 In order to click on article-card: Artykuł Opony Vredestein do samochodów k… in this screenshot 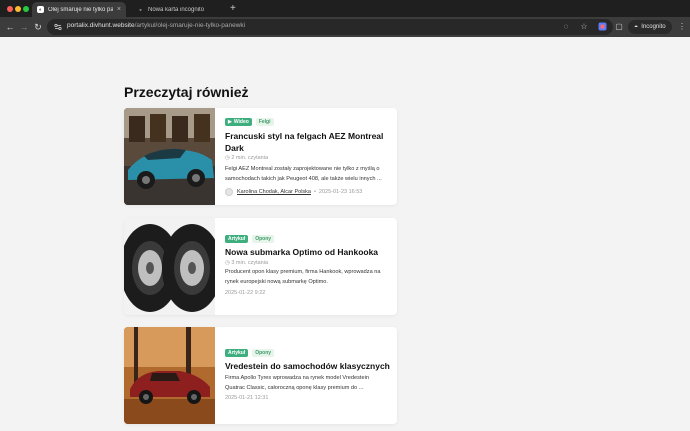, I will do `click(260, 375)`.